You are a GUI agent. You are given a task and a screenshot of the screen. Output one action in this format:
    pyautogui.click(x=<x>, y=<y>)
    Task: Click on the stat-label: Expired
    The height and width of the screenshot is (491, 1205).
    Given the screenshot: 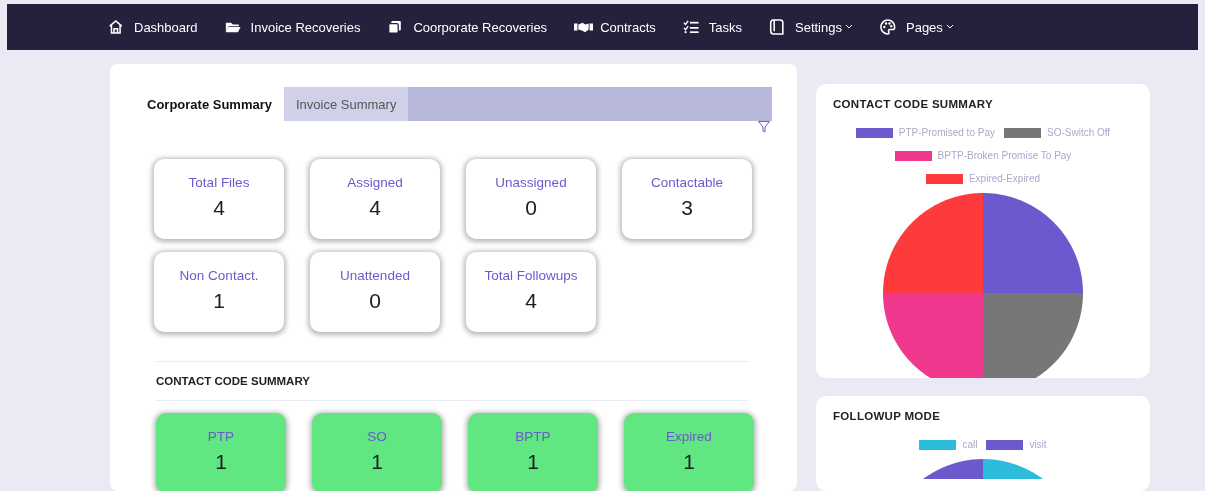 What is the action you would take?
    pyautogui.click(x=689, y=436)
    